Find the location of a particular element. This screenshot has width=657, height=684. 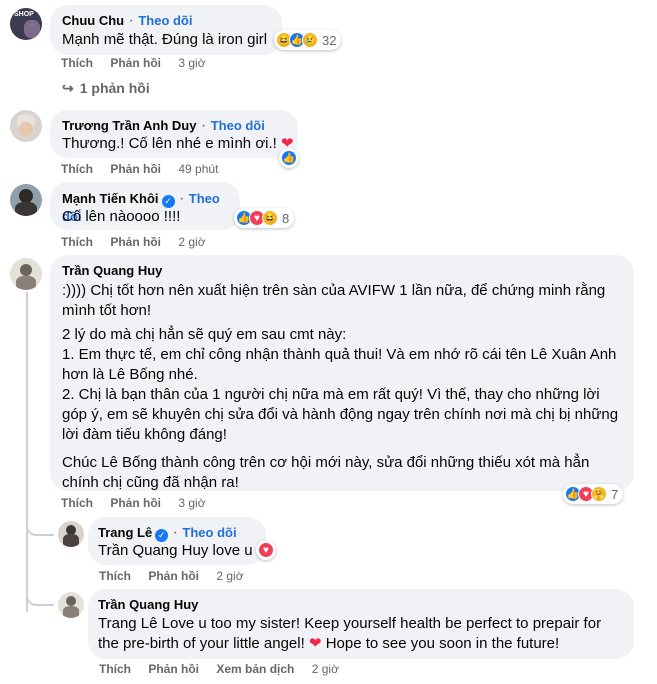

avatar-shop-badge: SHOP is located at coordinates (24, 14).